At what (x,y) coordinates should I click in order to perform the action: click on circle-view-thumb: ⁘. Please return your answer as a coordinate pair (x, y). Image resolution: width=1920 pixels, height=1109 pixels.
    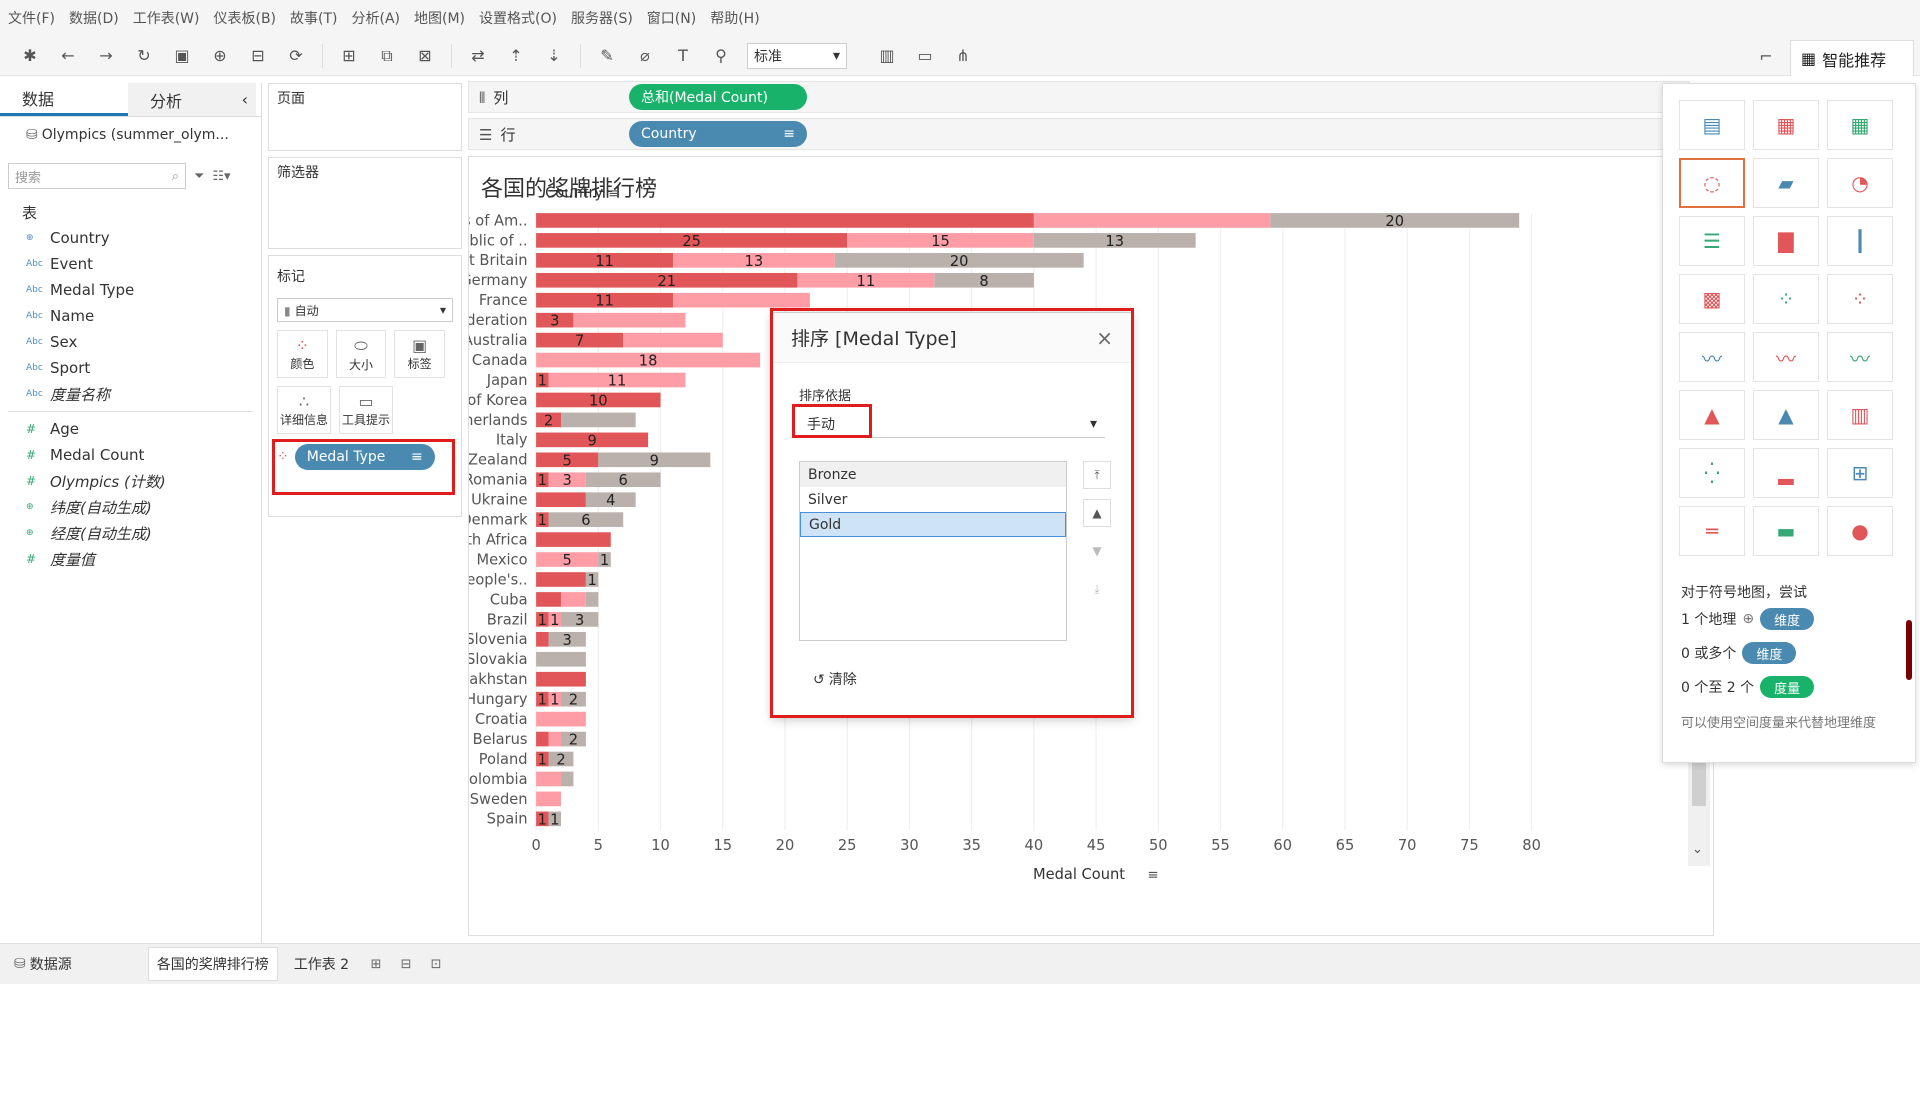
    Looking at the image, I should click on (1786, 299).